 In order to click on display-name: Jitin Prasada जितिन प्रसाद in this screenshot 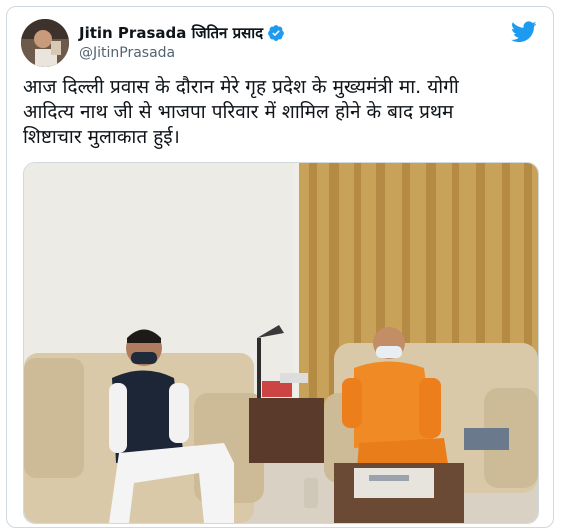, I will do `click(171, 33)`.